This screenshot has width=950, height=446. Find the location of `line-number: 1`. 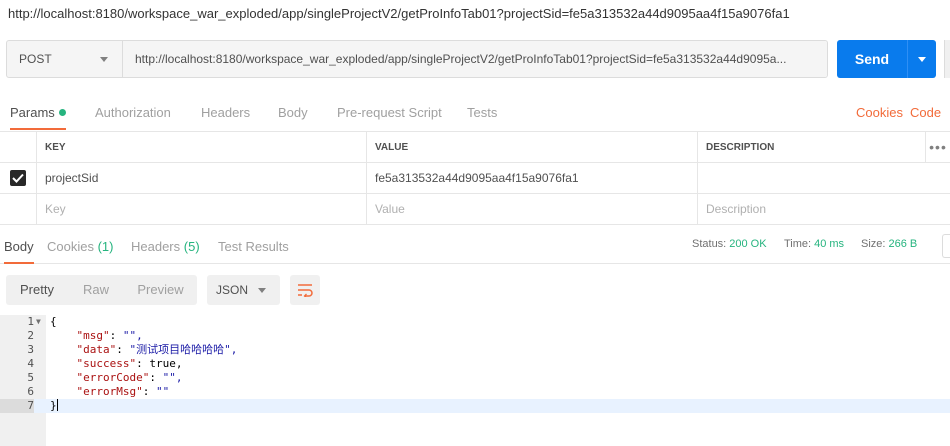

line-number: 1 is located at coordinates (30, 321).